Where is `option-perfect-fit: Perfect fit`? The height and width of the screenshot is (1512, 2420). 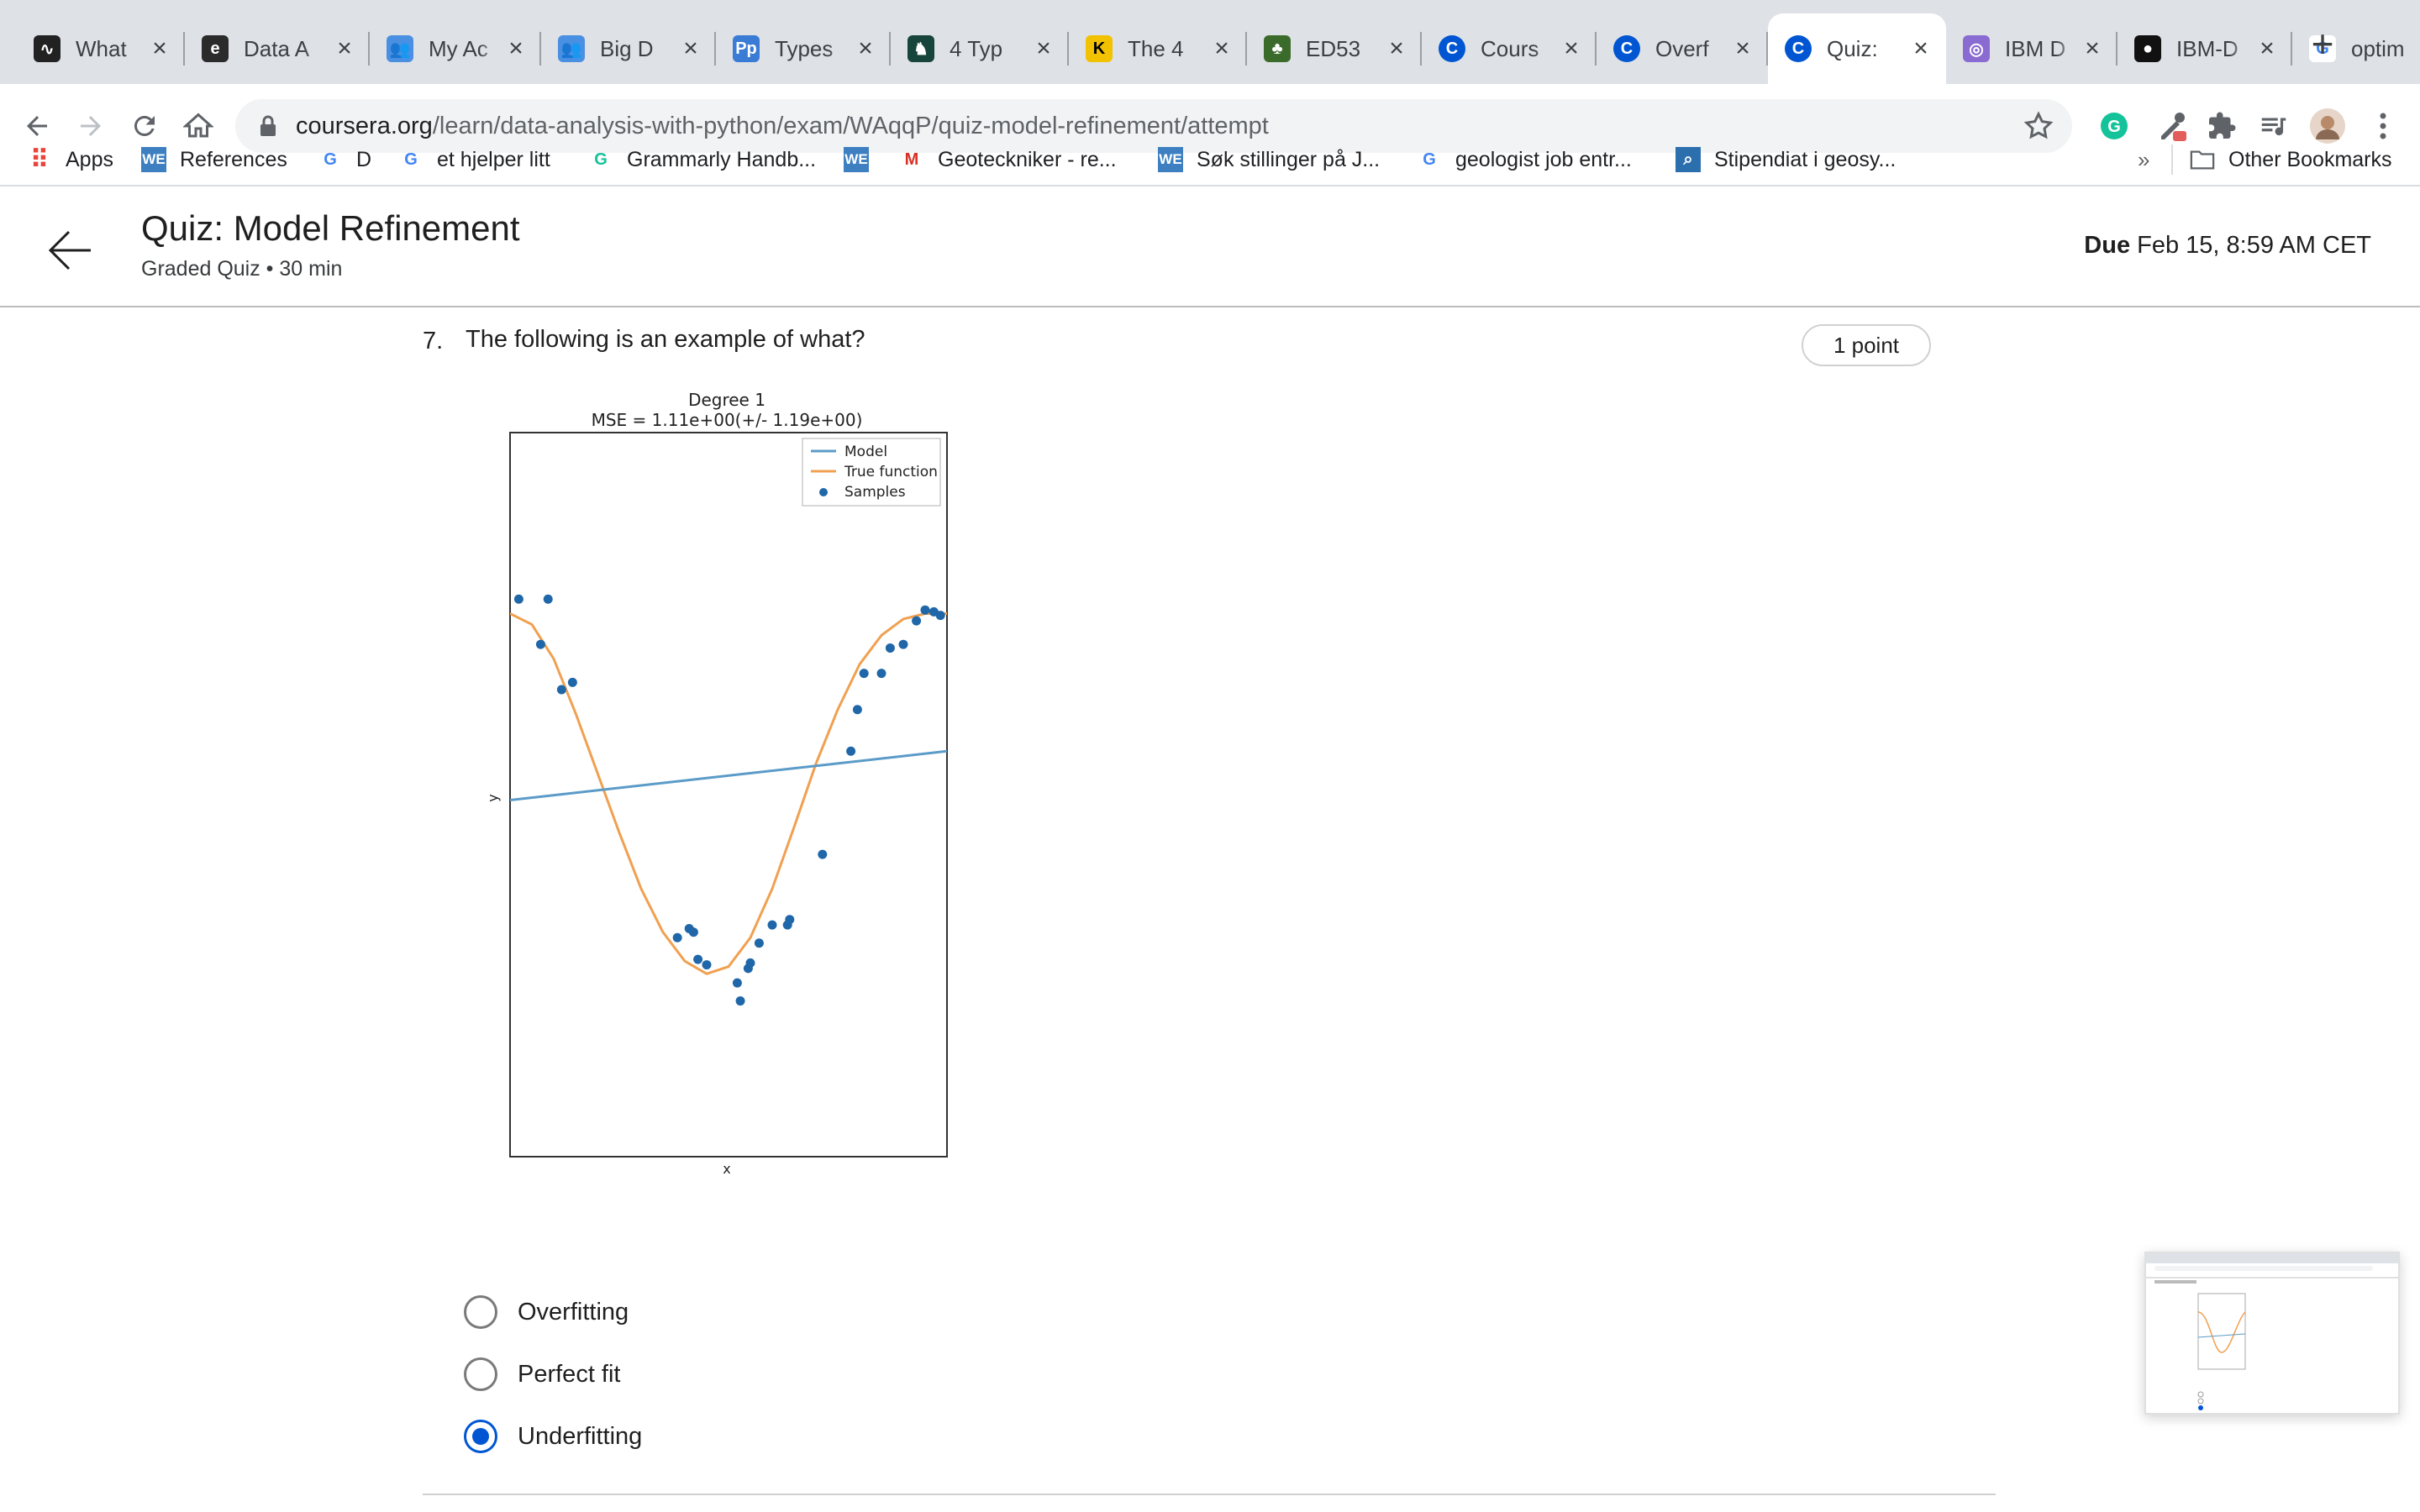
option-perfect-fit: Perfect fit is located at coordinates (542, 1374).